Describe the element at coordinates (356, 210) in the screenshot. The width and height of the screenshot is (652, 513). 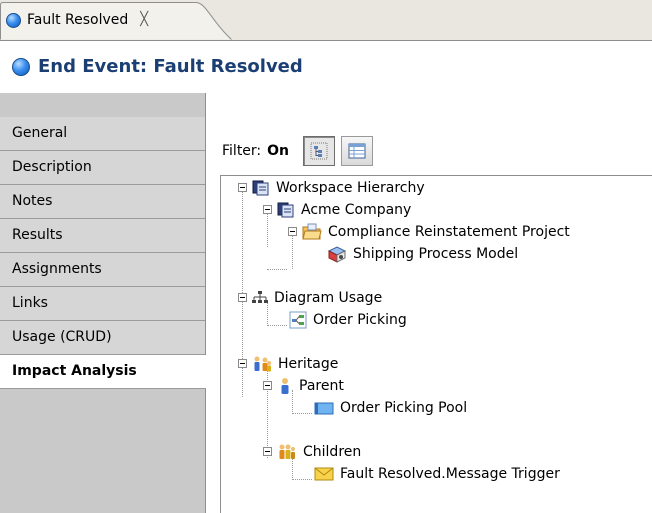
I see `node-label: Acme Company` at that location.